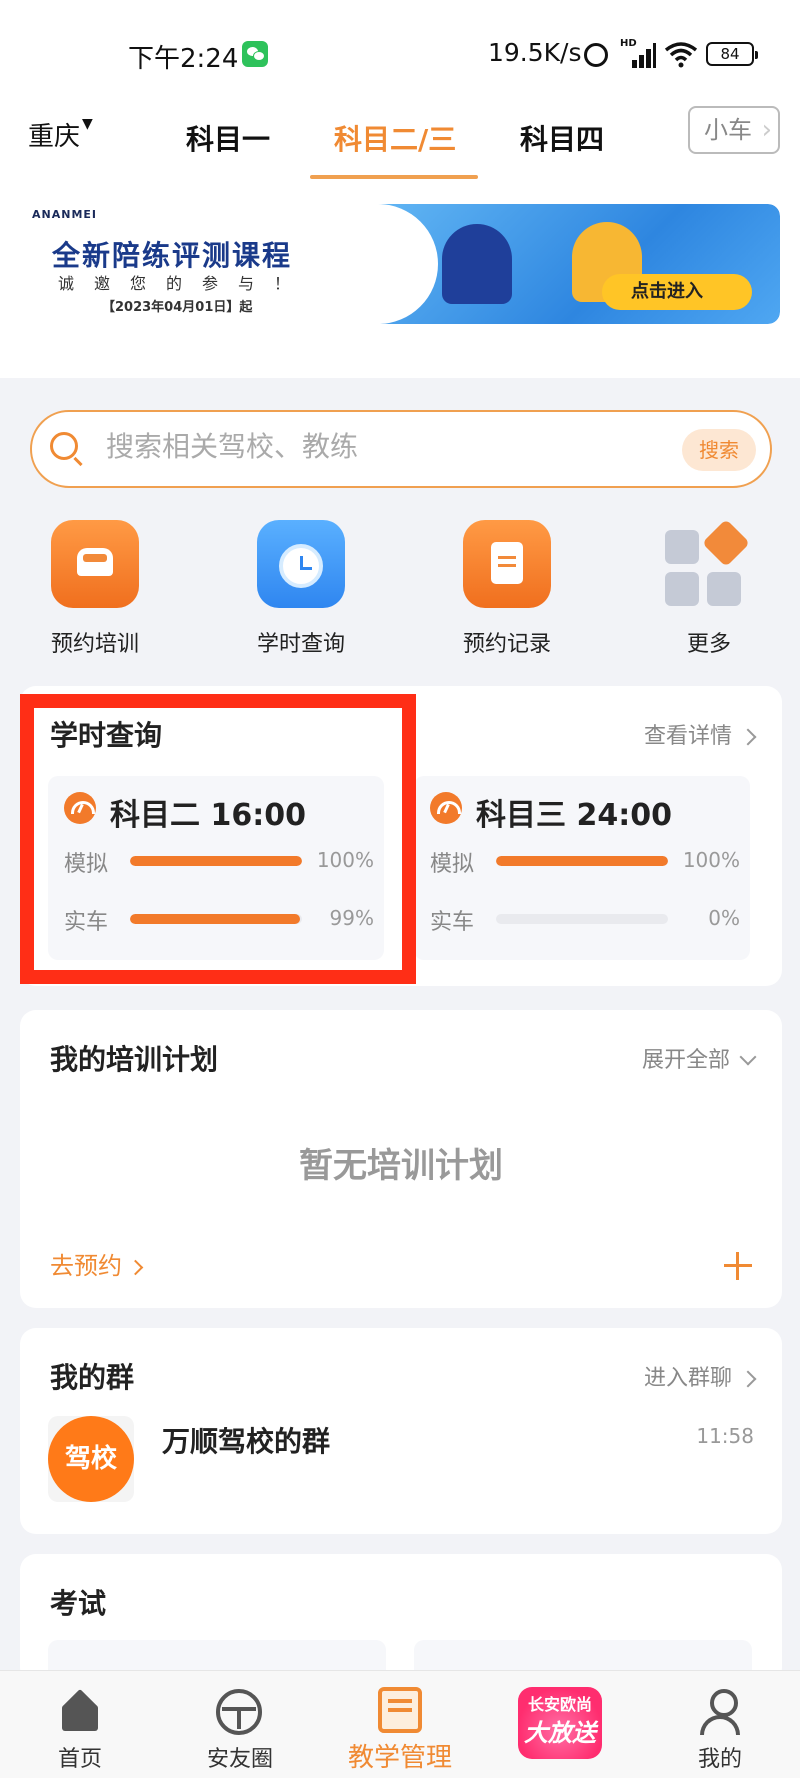 This screenshot has width=800, height=1778. What do you see at coordinates (477, 264) in the screenshot?
I see `banner-figure-left` at bounding box center [477, 264].